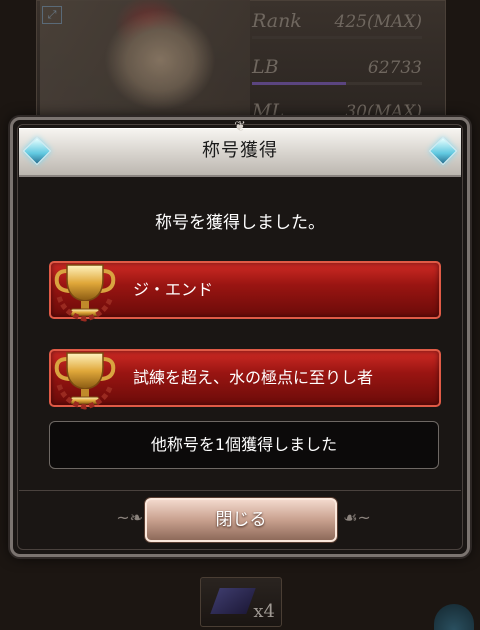 This screenshot has width=480, height=630. Describe the element at coordinates (265, 67) in the screenshot. I see `stat-label: LB` at that location.